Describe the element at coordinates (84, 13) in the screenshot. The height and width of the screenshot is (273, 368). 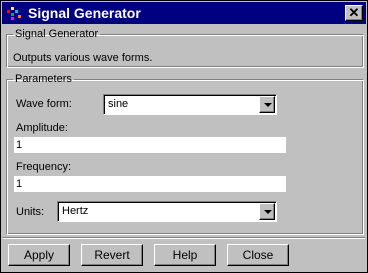
I see `window-title: Signal Generator` at that location.